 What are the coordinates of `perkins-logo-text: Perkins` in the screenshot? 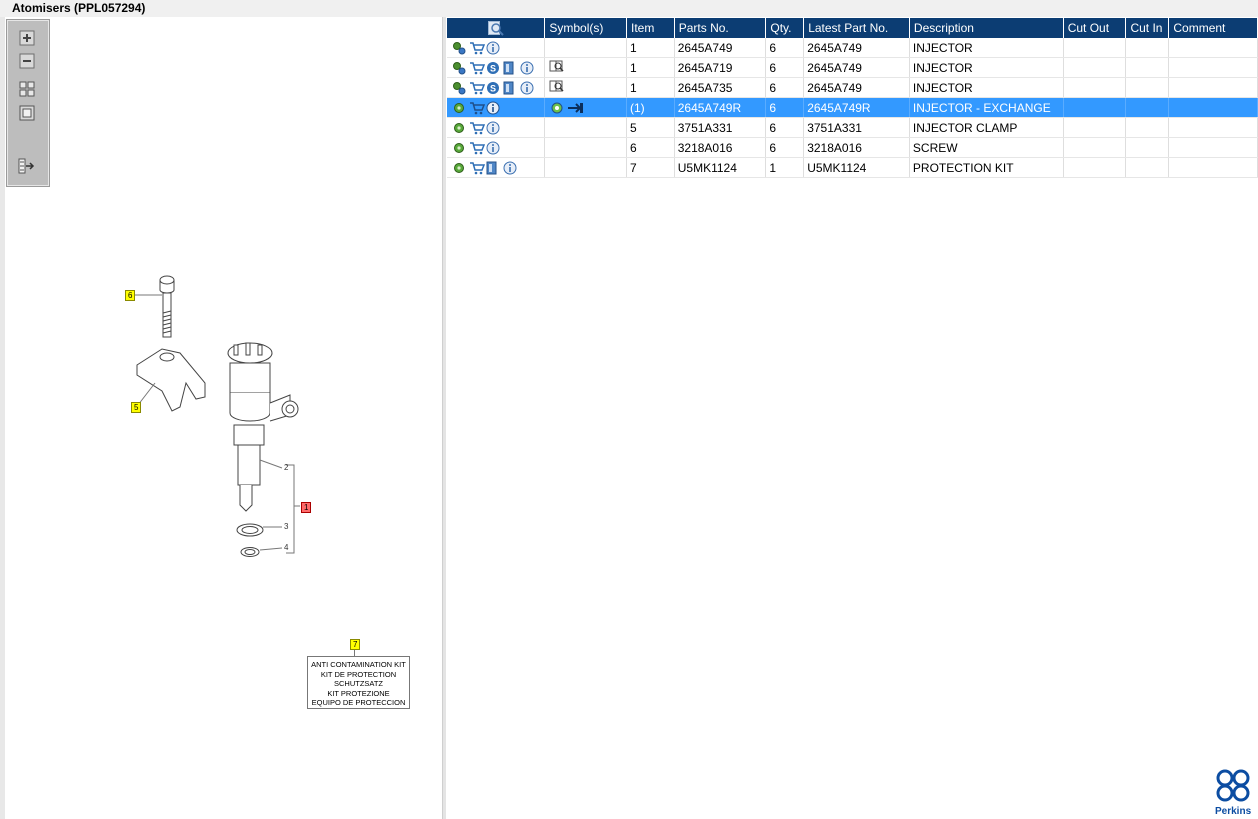 It's located at (1233, 811).